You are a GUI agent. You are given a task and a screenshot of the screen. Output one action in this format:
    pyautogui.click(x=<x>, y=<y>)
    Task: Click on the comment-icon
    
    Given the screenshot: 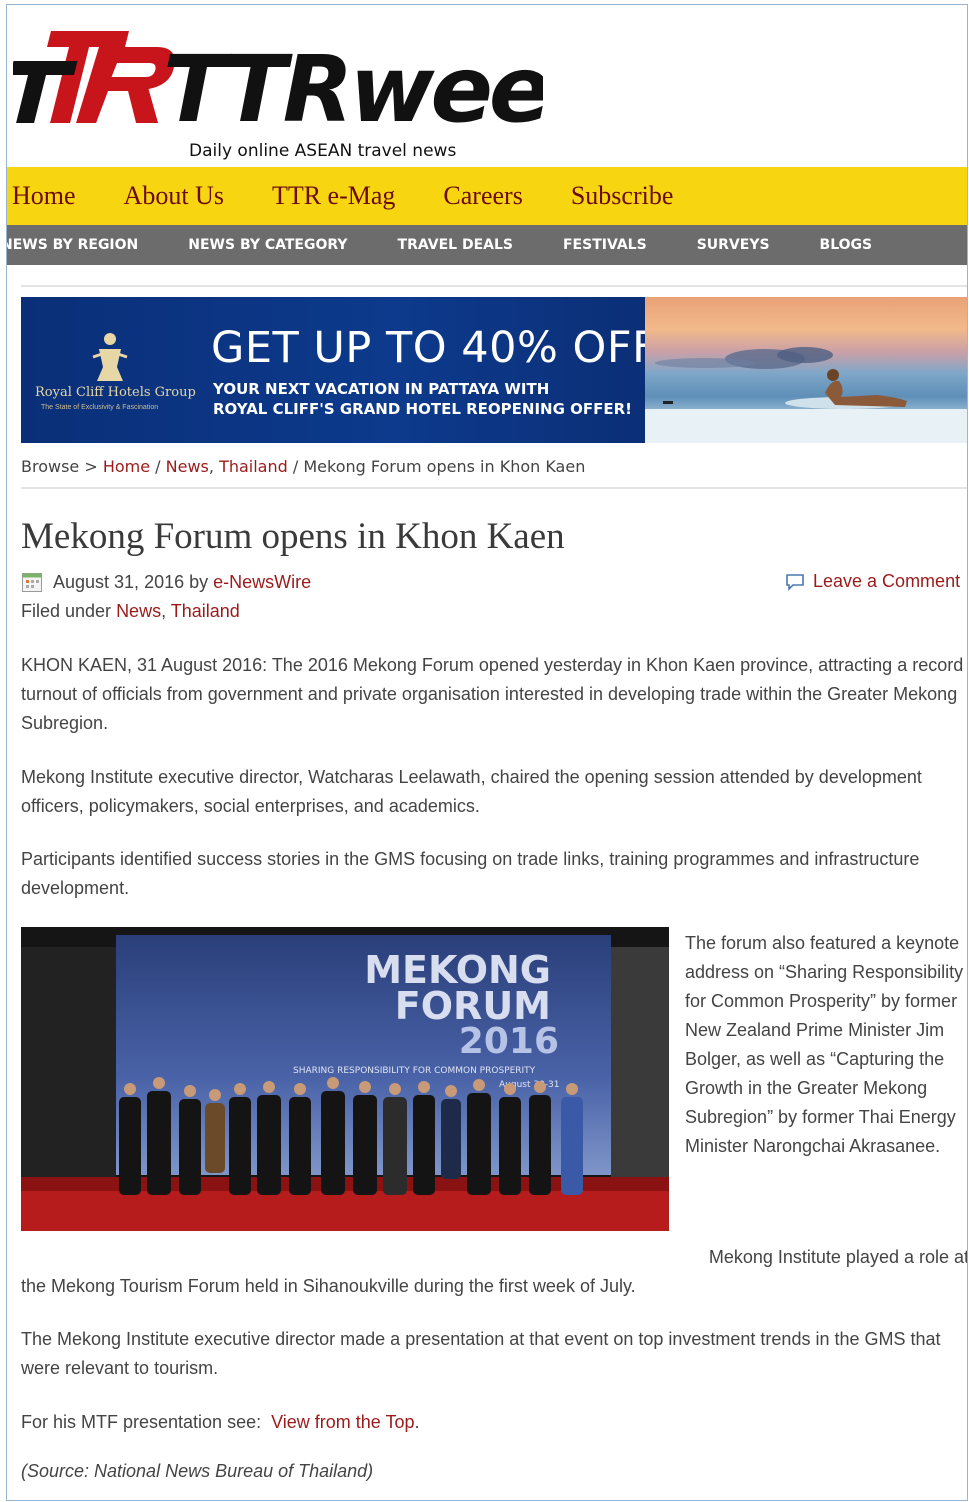 What is the action you would take?
    pyautogui.click(x=795, y=582)
    